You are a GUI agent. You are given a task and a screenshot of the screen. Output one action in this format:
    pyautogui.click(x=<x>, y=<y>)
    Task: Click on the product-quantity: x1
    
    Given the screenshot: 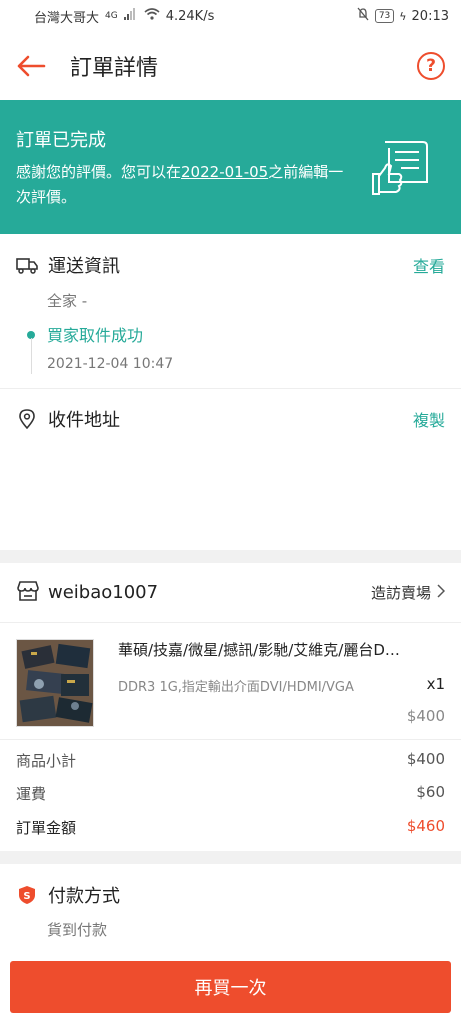 What is the action you would take?
    pyautogui.click(x=435, y=684)
    